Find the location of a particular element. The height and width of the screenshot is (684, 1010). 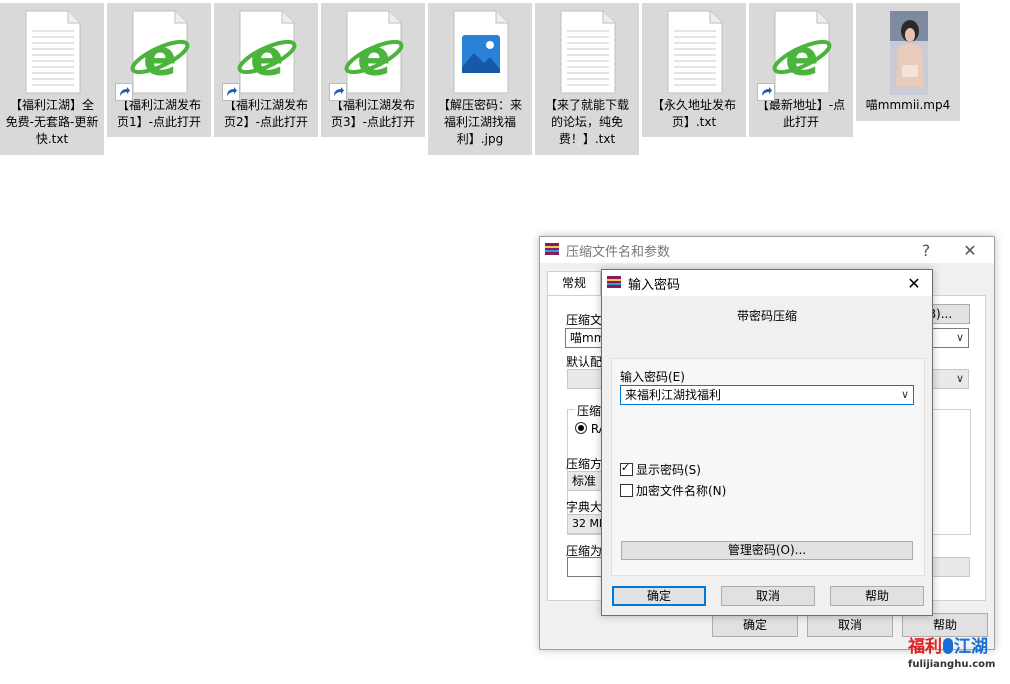

file-item-video-mp4: 喵mmmii.mp4 is located at coordinates (908, 62).